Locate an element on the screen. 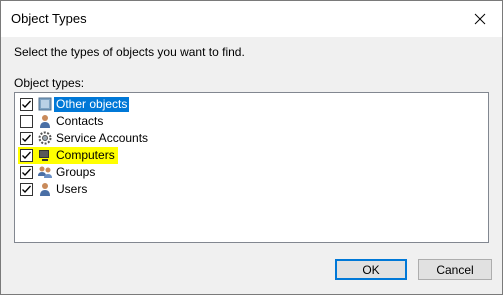 This screenshot has width=503, height=295. contact-icon is located at coordinates (45, 121).